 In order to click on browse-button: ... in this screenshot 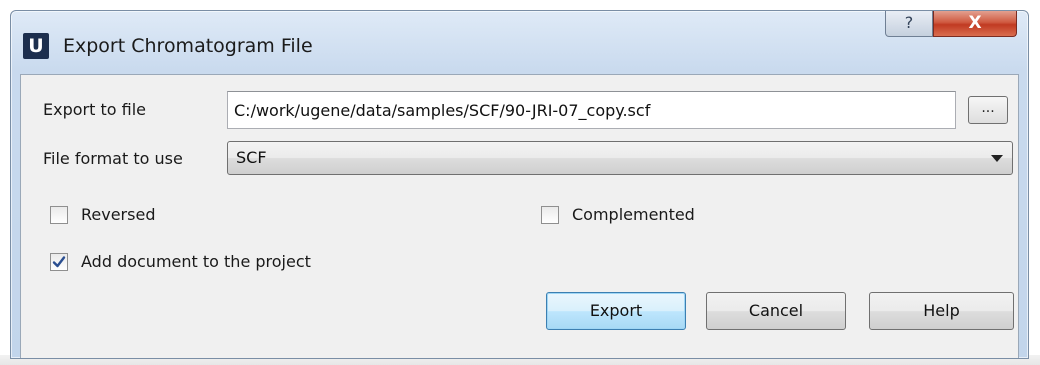, I will do `click(988, 110)`.